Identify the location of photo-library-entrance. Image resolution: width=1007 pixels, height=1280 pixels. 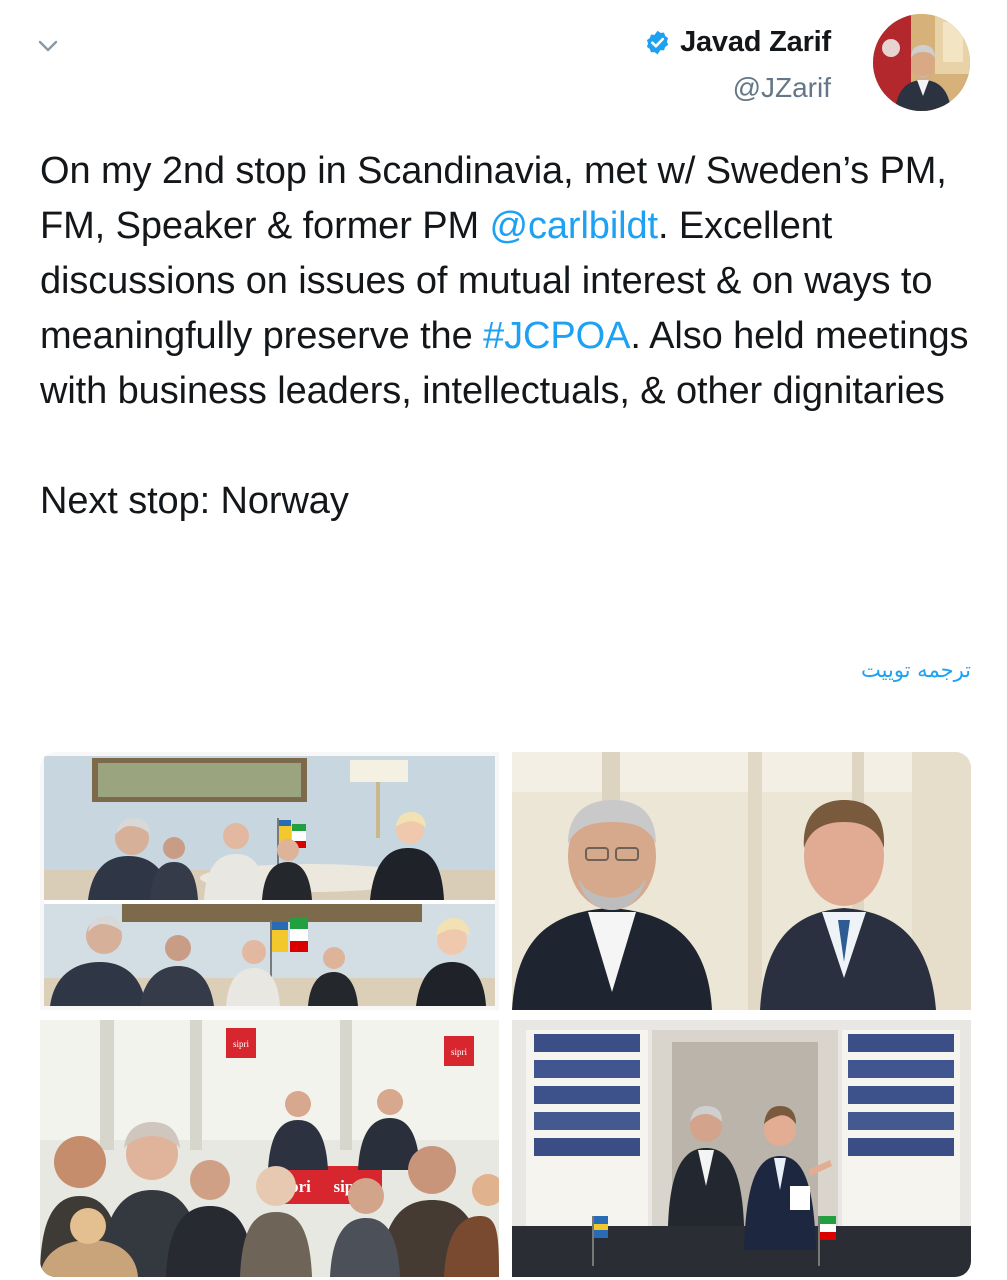
(741, 1148).